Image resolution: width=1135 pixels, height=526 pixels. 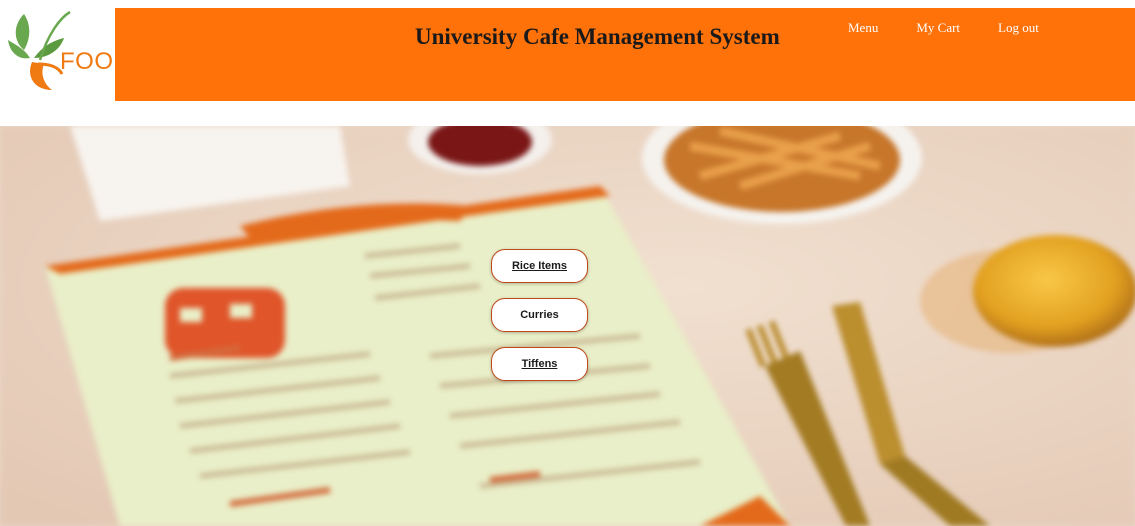 I want to click on nav-link-menu: Menu, so click(x=863, y=28).